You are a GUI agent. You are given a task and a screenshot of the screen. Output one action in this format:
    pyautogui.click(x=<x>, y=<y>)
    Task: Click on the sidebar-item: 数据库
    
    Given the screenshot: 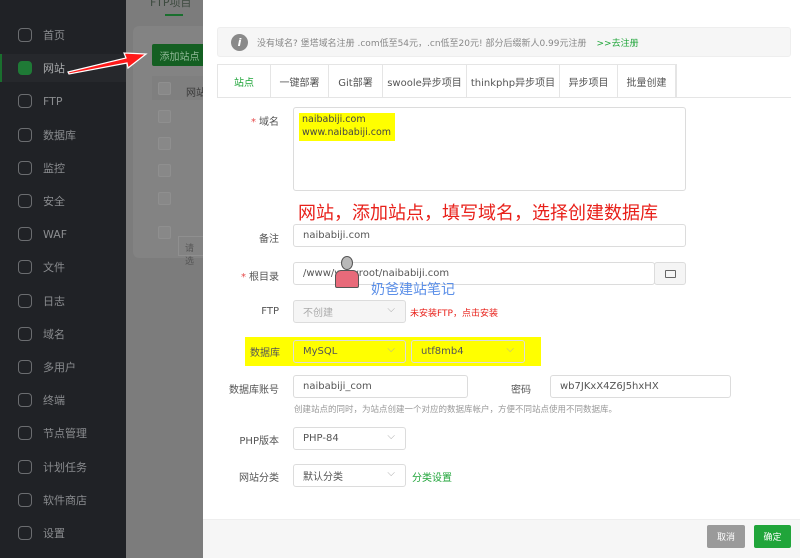 What is the action you would take?
    pyautogui.click(x=63, y=135)
    